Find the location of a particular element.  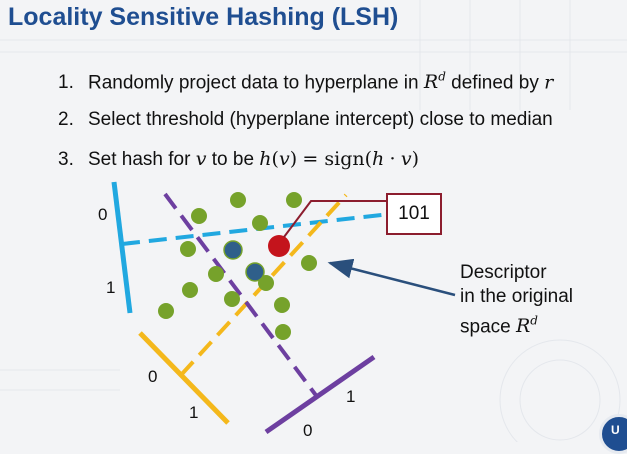

cyan-label-1: 1 is located at coordinates (111, 287).